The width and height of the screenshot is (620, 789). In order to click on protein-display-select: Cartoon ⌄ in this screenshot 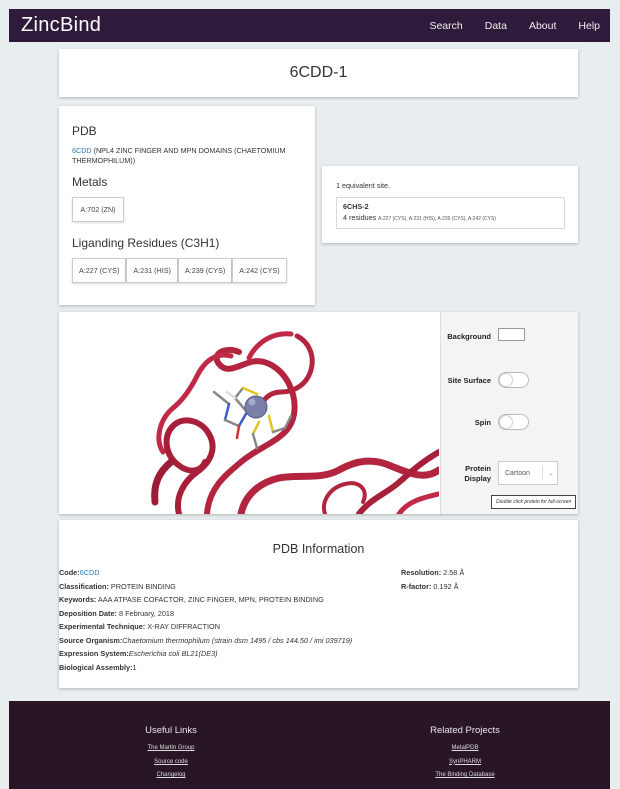, I will do `click(528, 473)`.